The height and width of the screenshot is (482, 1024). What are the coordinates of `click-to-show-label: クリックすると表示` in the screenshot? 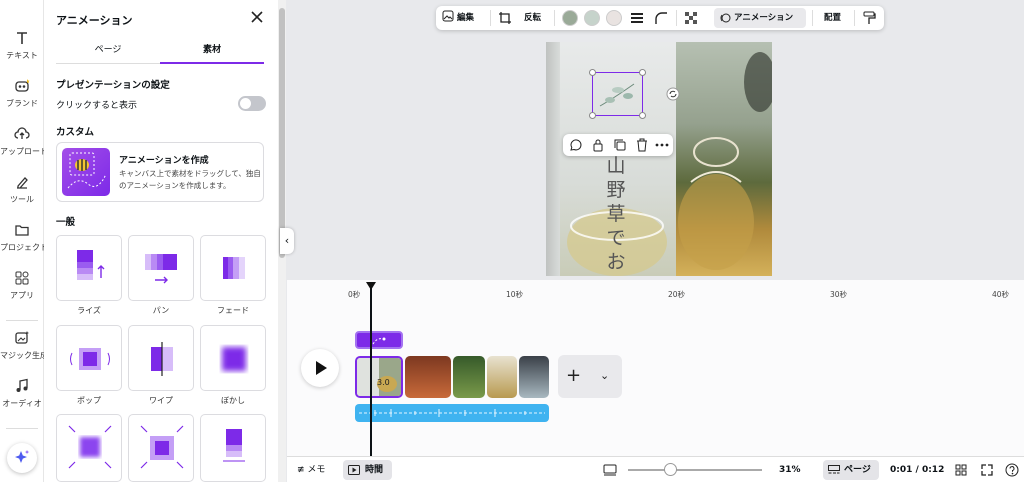 It's located at (97, 106).